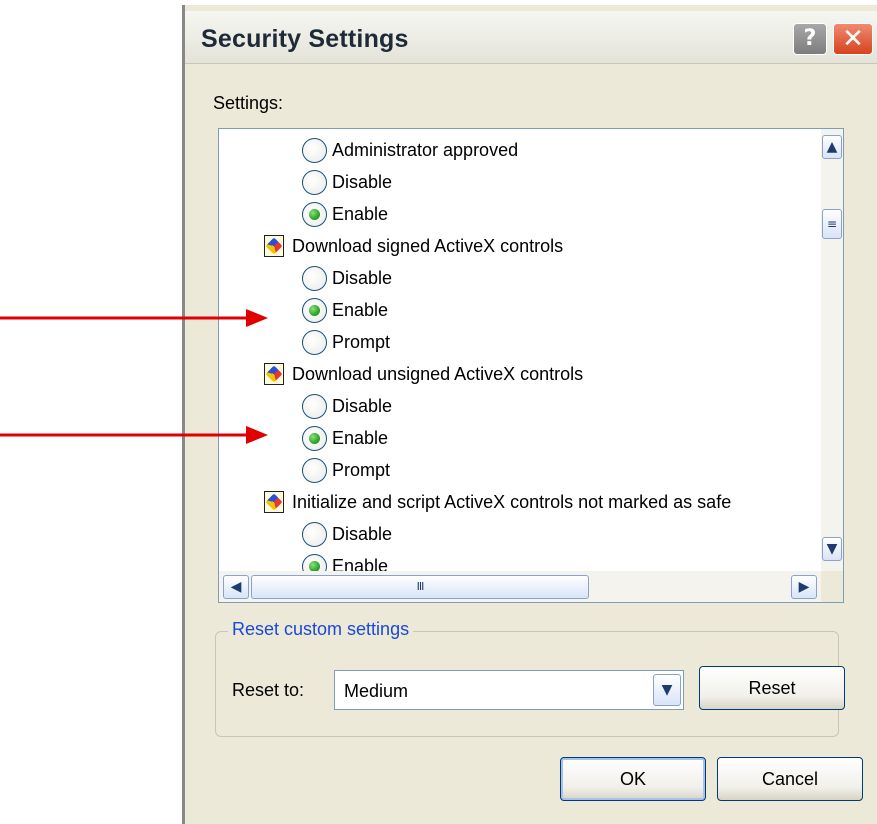 This screenshot has width=877, height=824. Describe the element at coordinates (853, 39) in the screenshot. I see `close-button: ✕` at that location.